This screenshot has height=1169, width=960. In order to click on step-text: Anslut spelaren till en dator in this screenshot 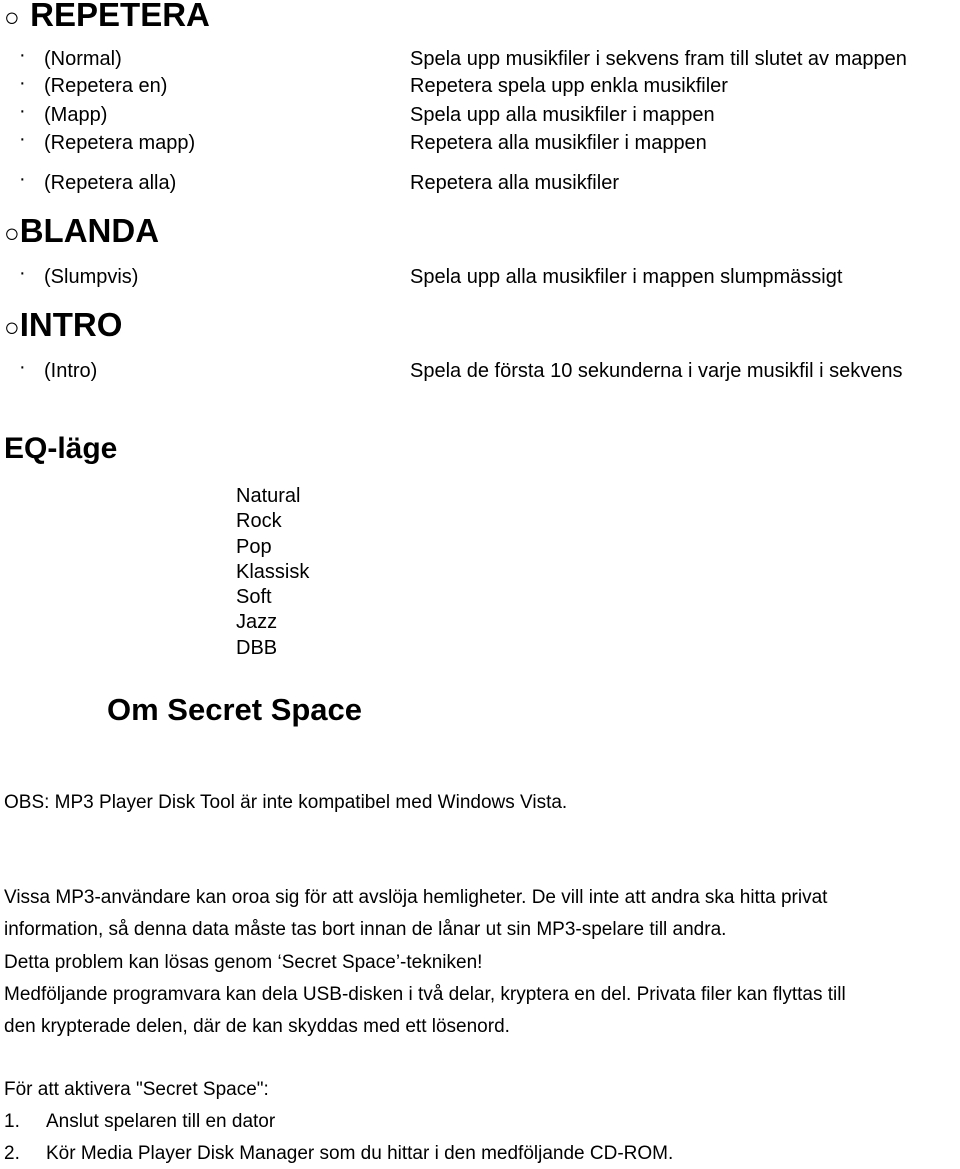, I will do `click(161, 1121)`.